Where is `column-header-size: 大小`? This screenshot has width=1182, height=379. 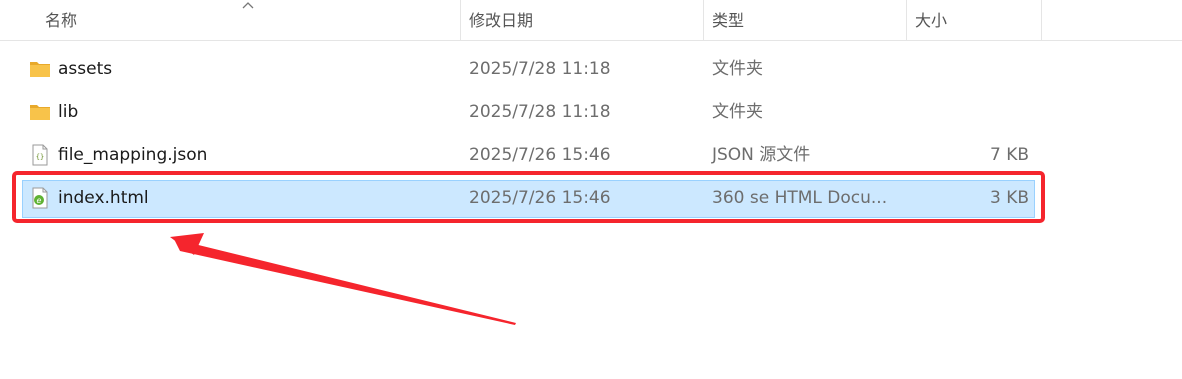
column-header-size: 大小 is located at coordinates (931, 20).